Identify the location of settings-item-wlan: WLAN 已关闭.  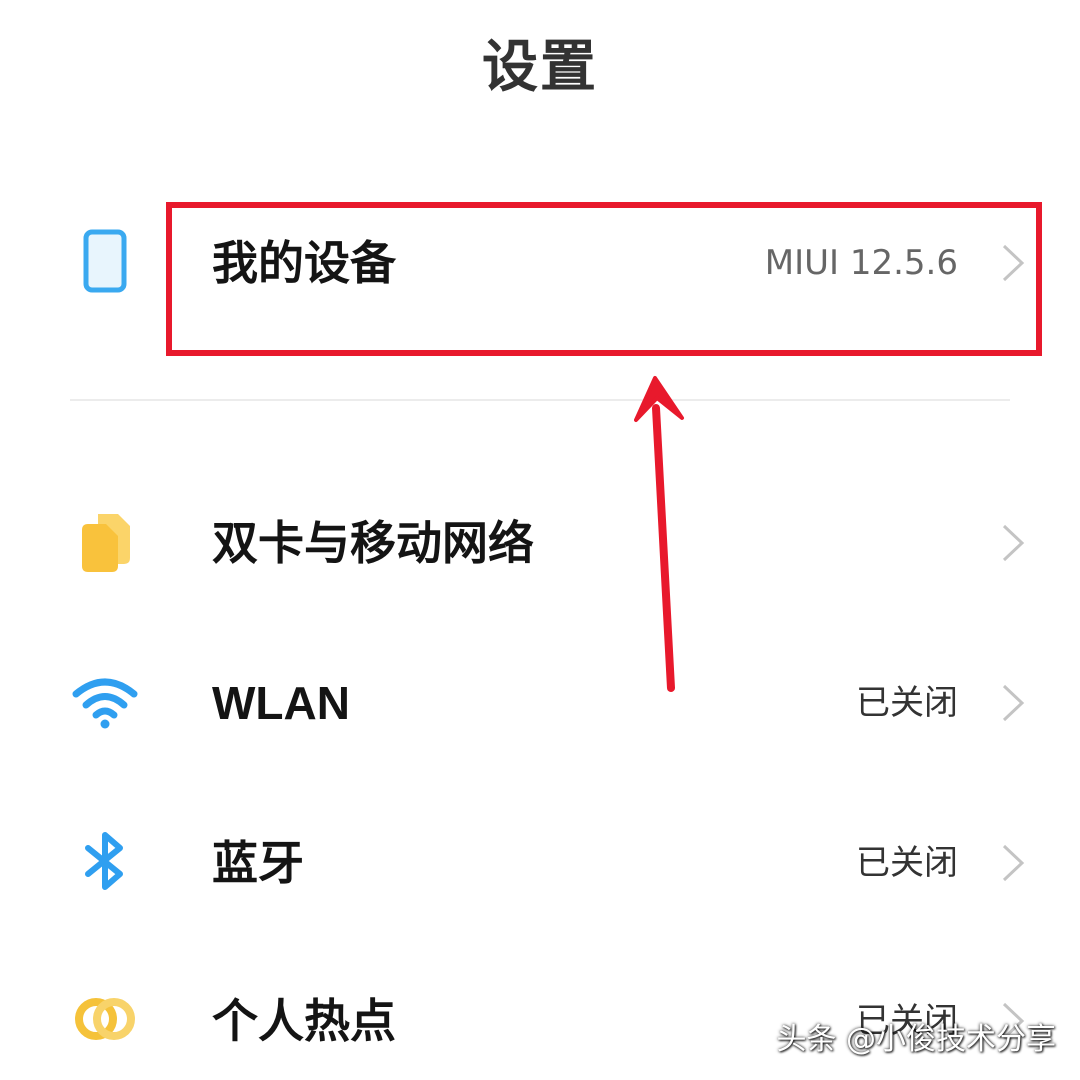
(540, 703).